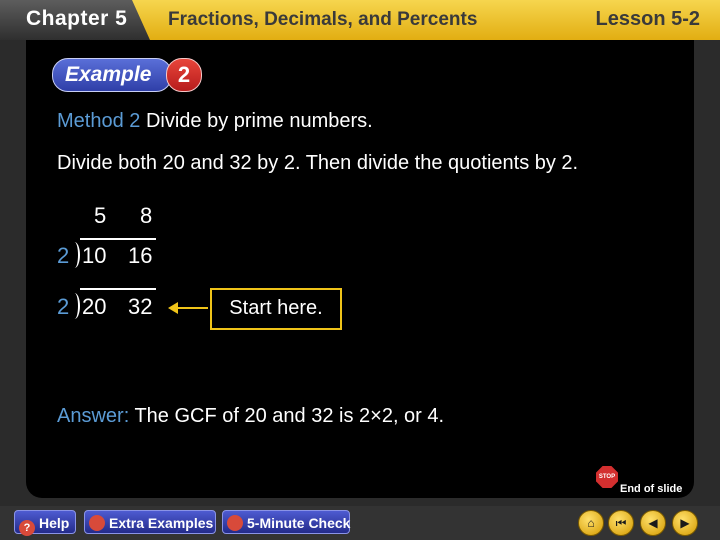  Describe the element at coordinates (259, 121) in the screenshot. I see `method-text: Divide by prime numbers.` at that location.